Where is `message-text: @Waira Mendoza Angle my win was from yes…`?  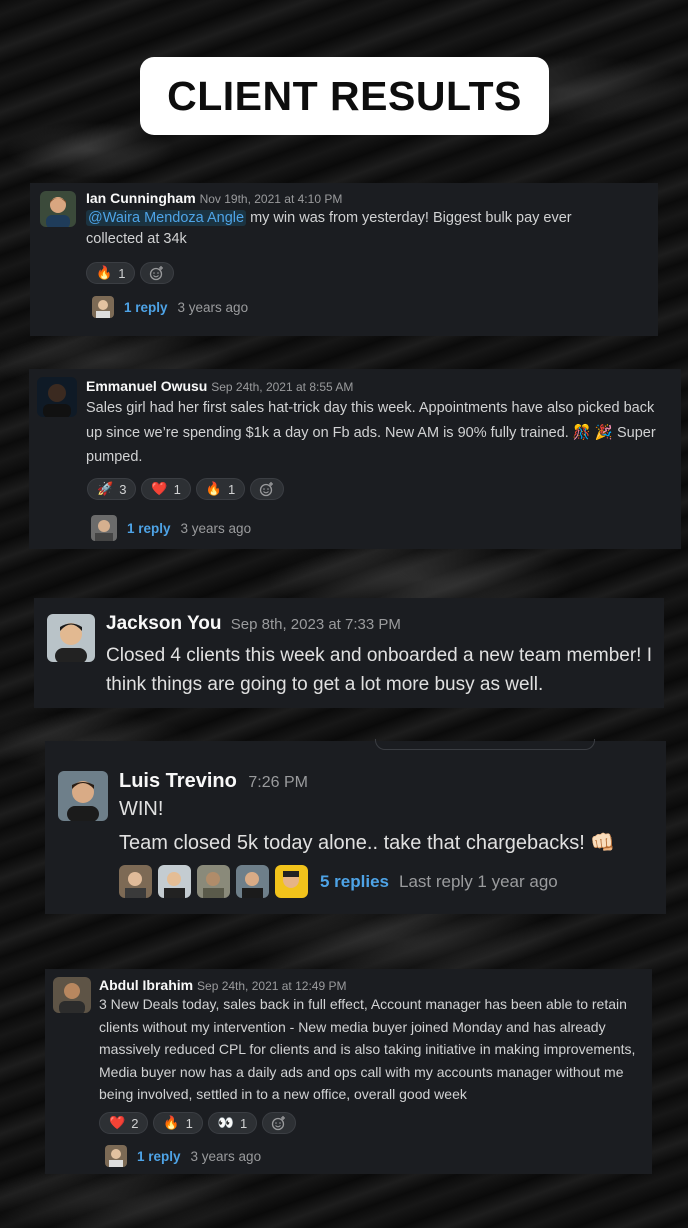 message-text: @Waira Mendoza Angle my win was from yes… is located at coordinates (329, 228).